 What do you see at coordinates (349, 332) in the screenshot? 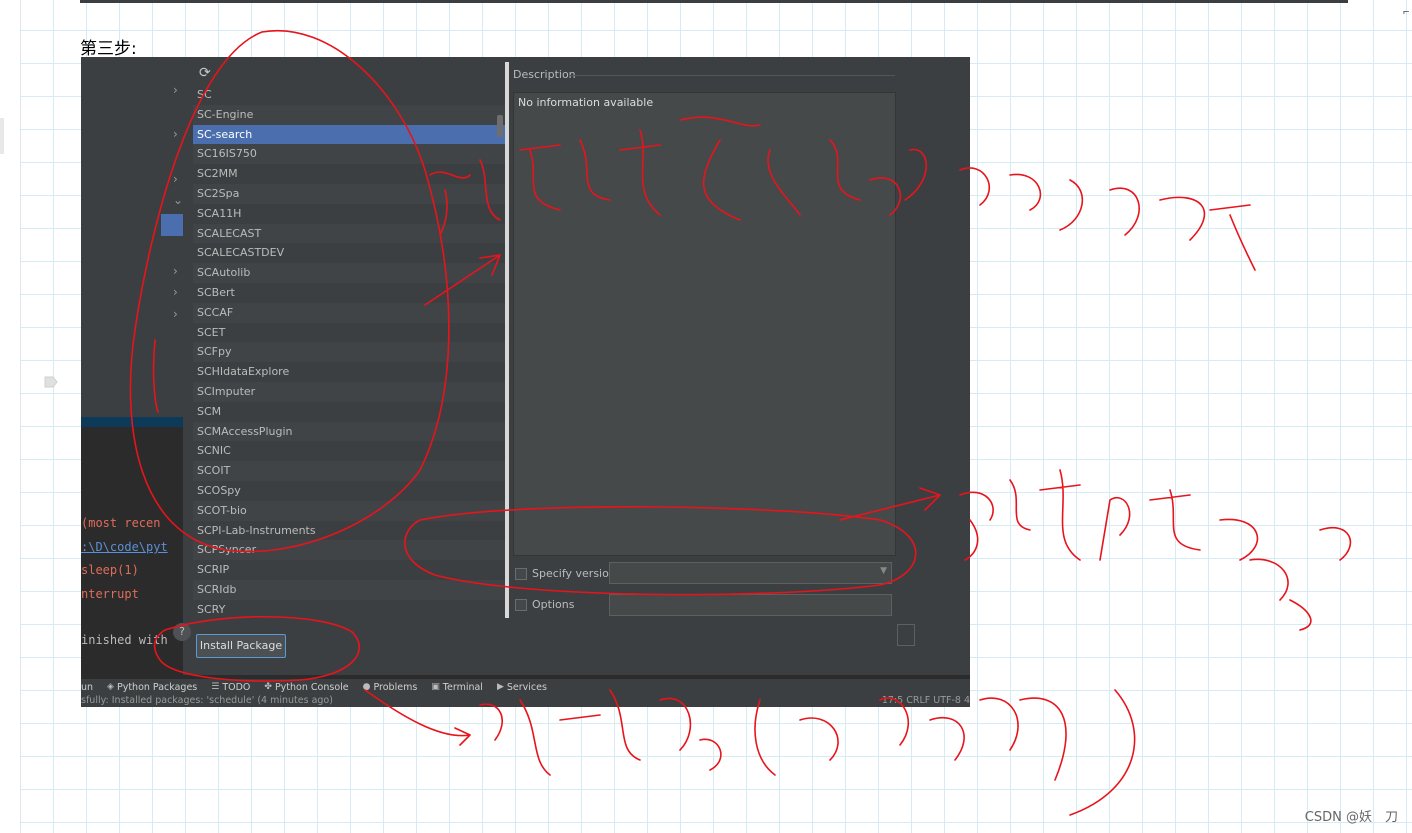
I see `list-item: SCET` at bounding box center [349, 332].